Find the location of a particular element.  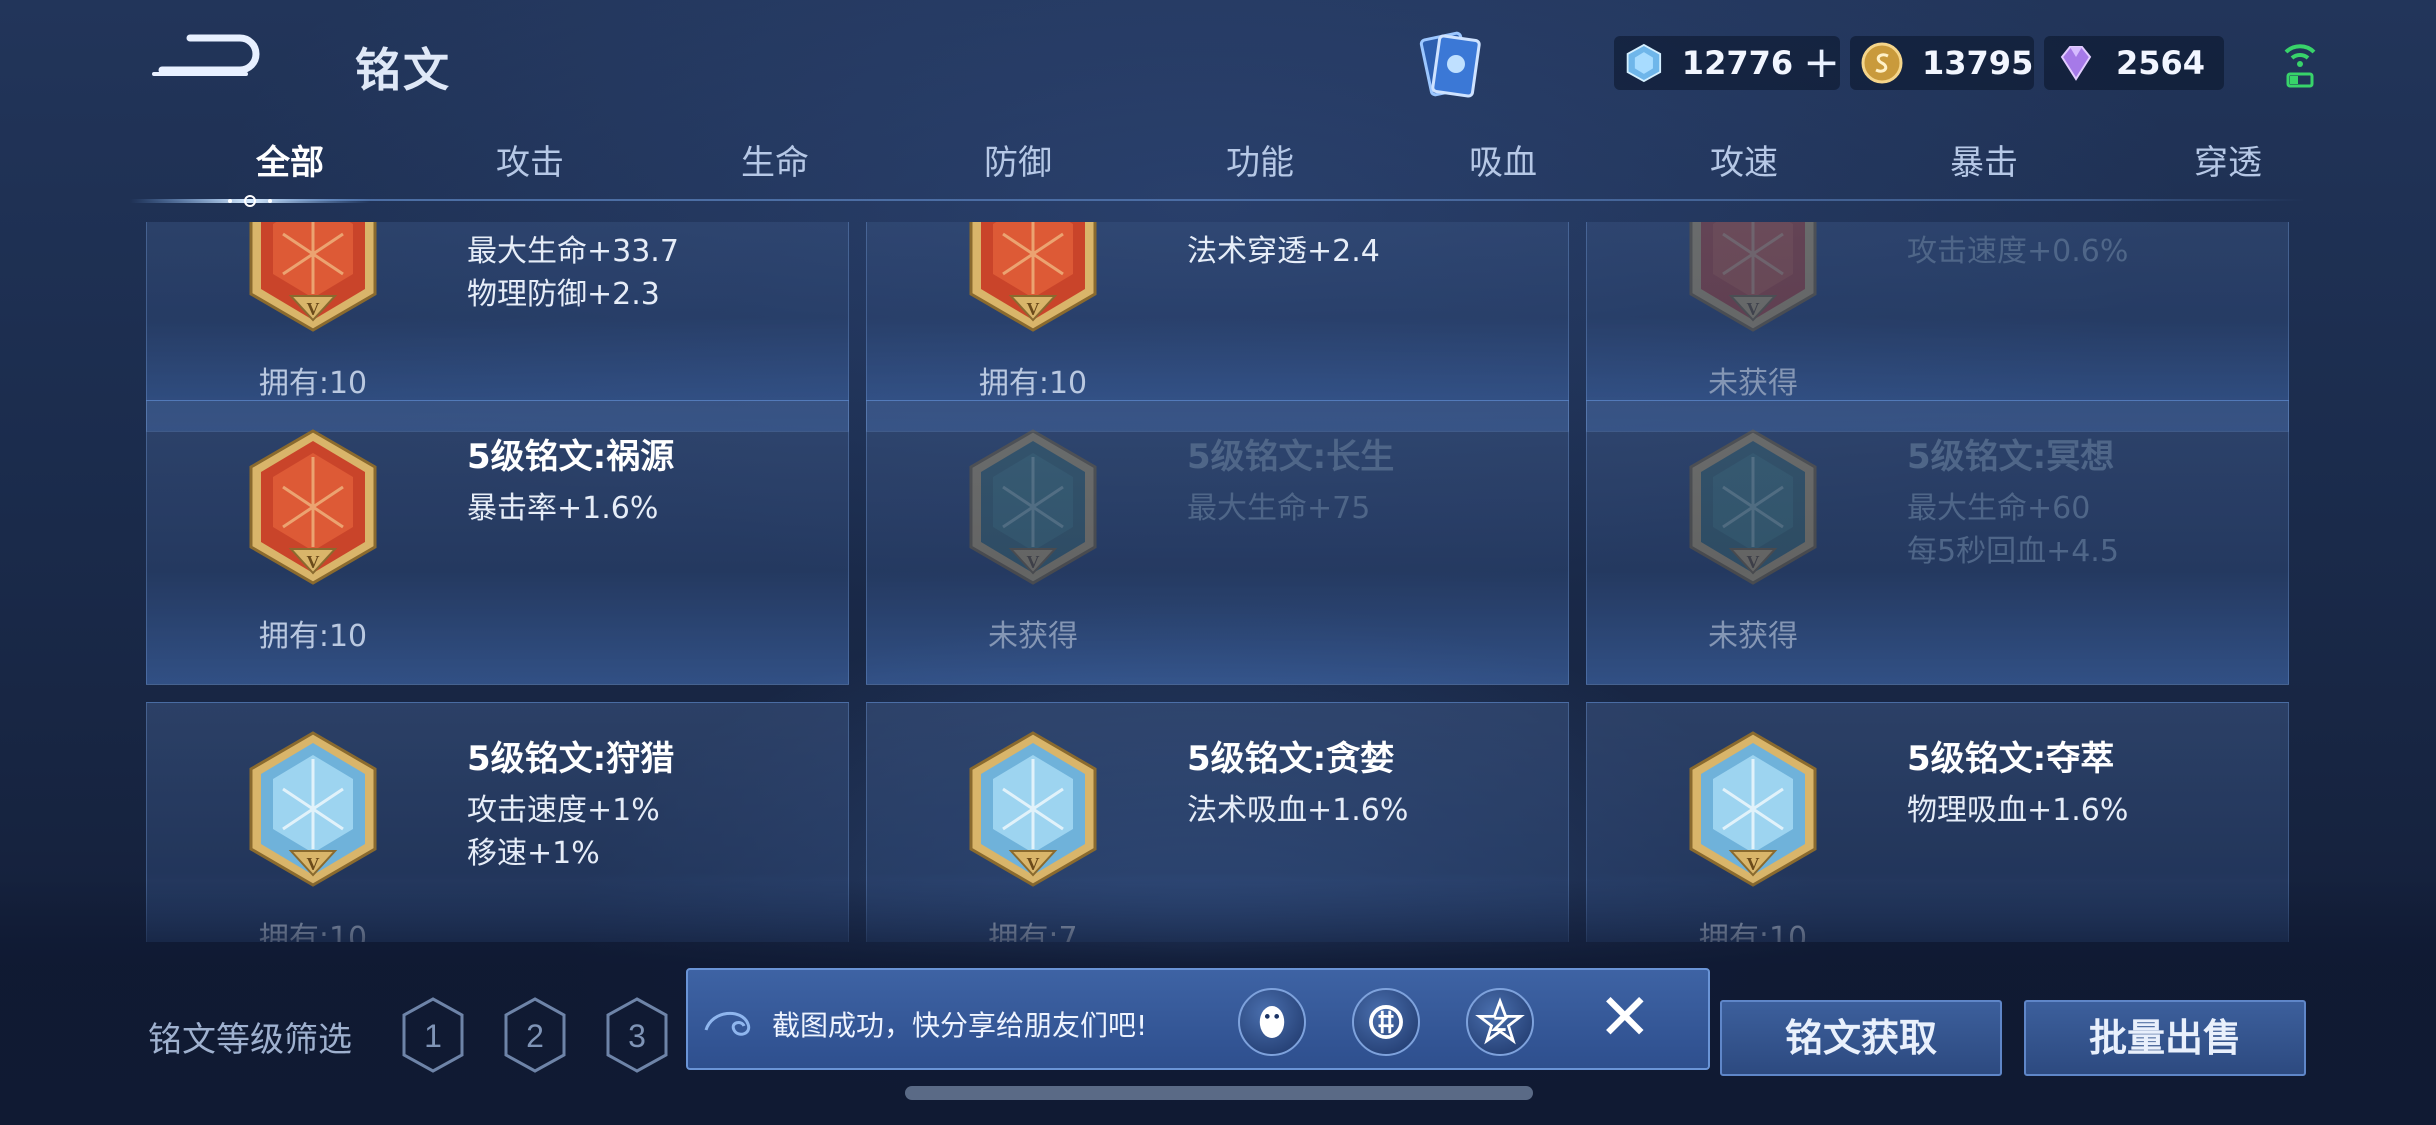

qzone-icon is located at coordinates (1500, 1021).